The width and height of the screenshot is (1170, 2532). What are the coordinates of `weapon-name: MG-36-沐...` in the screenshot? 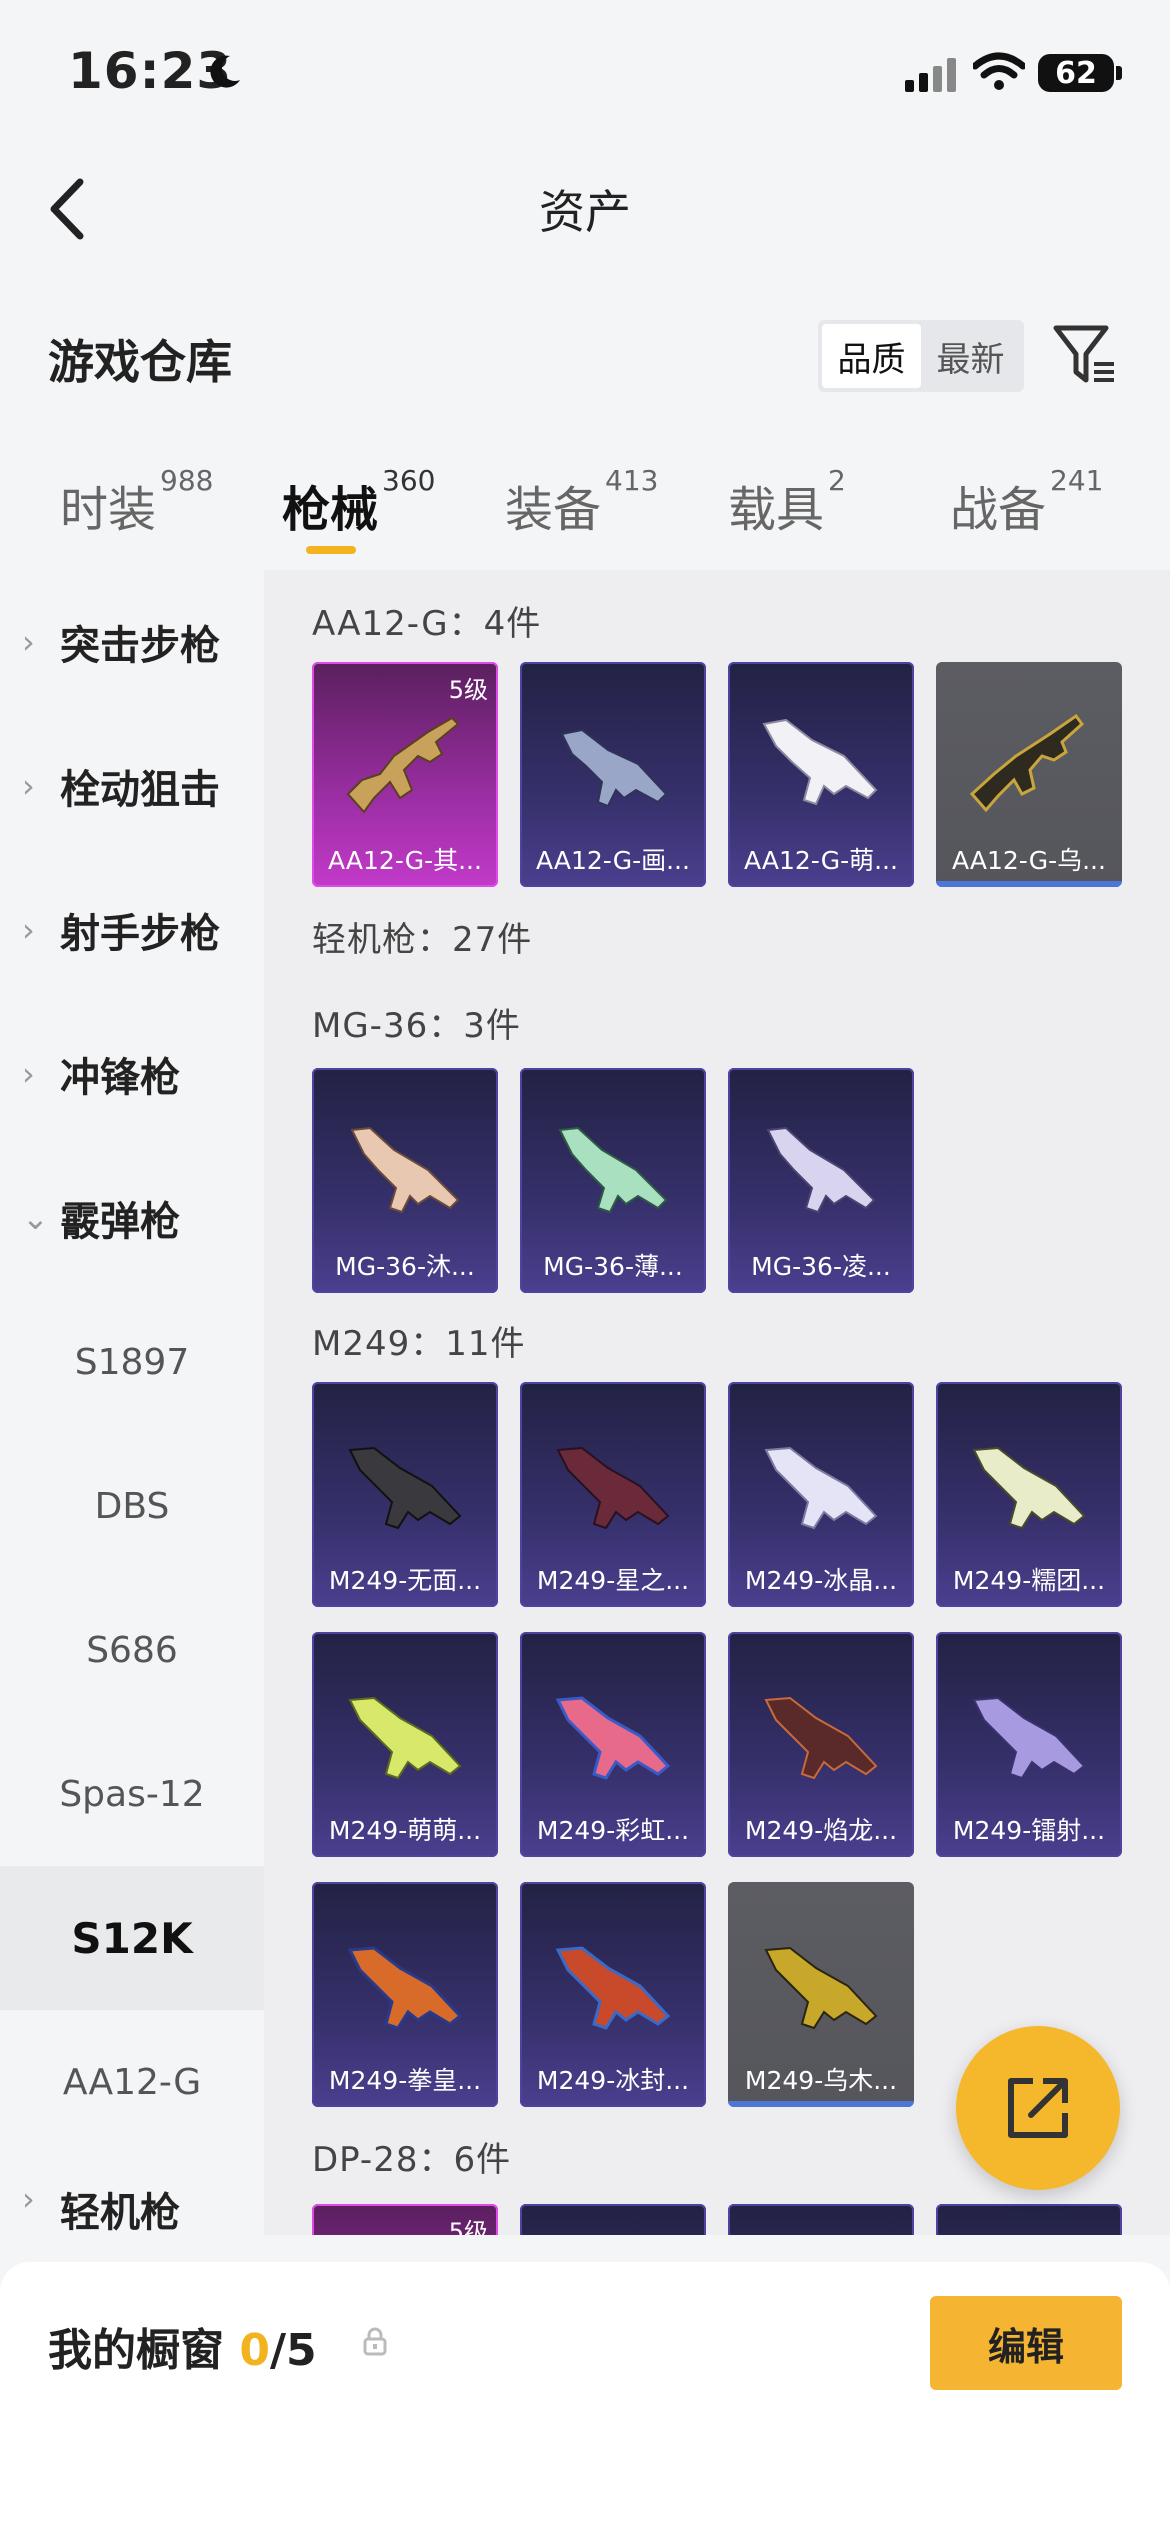 It's located at (405, 1266).